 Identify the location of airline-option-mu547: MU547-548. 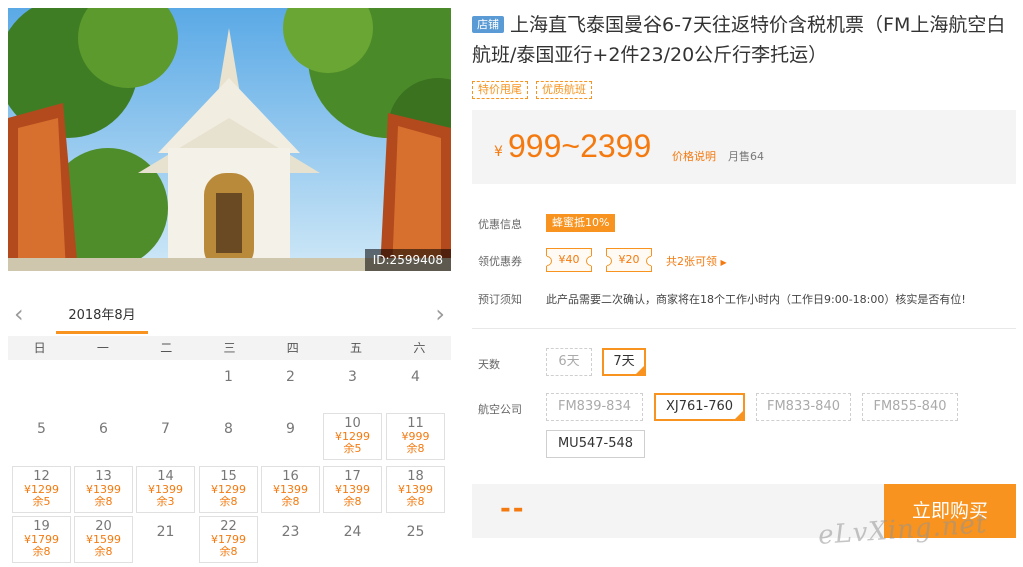
(595, 444).